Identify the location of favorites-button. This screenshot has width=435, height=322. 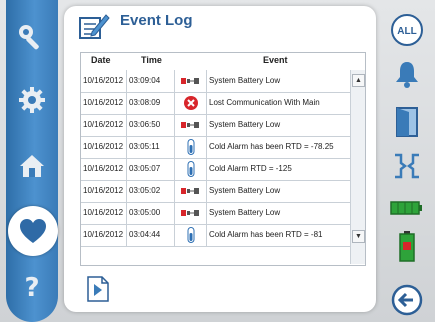
(33, 231).